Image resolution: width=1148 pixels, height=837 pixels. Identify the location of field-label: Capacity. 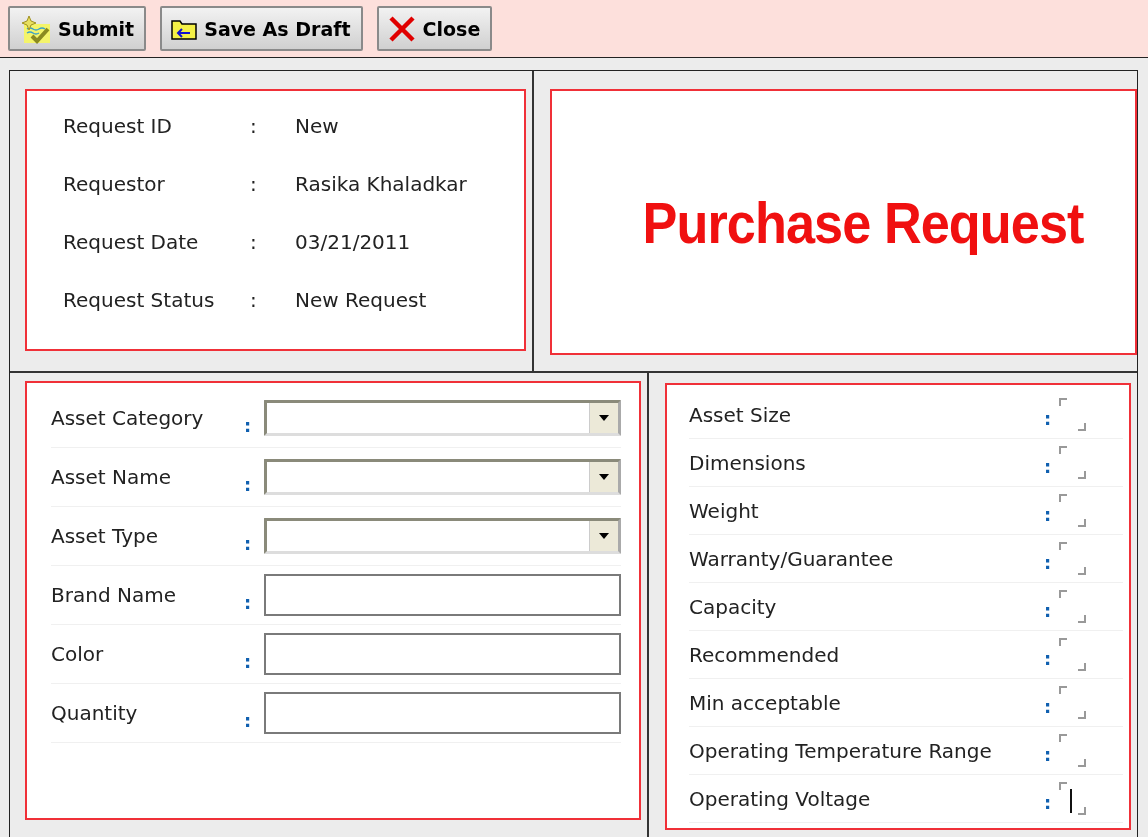
(733, 606).